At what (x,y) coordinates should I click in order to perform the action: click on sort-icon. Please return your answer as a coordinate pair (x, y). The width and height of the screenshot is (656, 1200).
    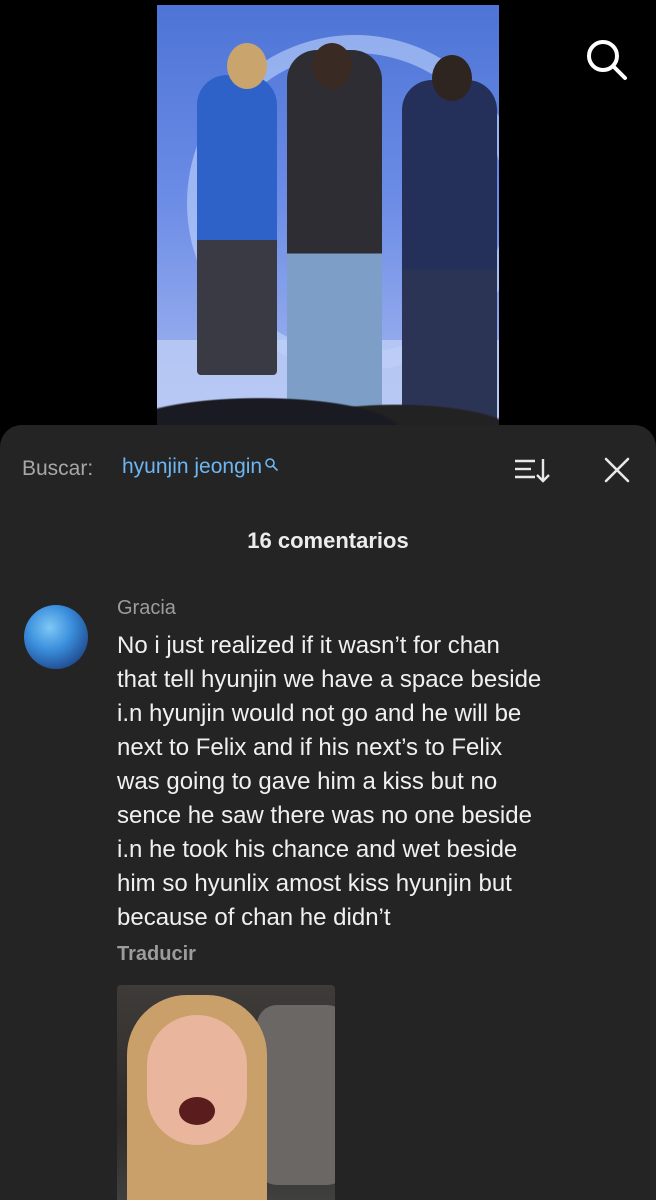
    Looking at the image, I should click on (532, 470).